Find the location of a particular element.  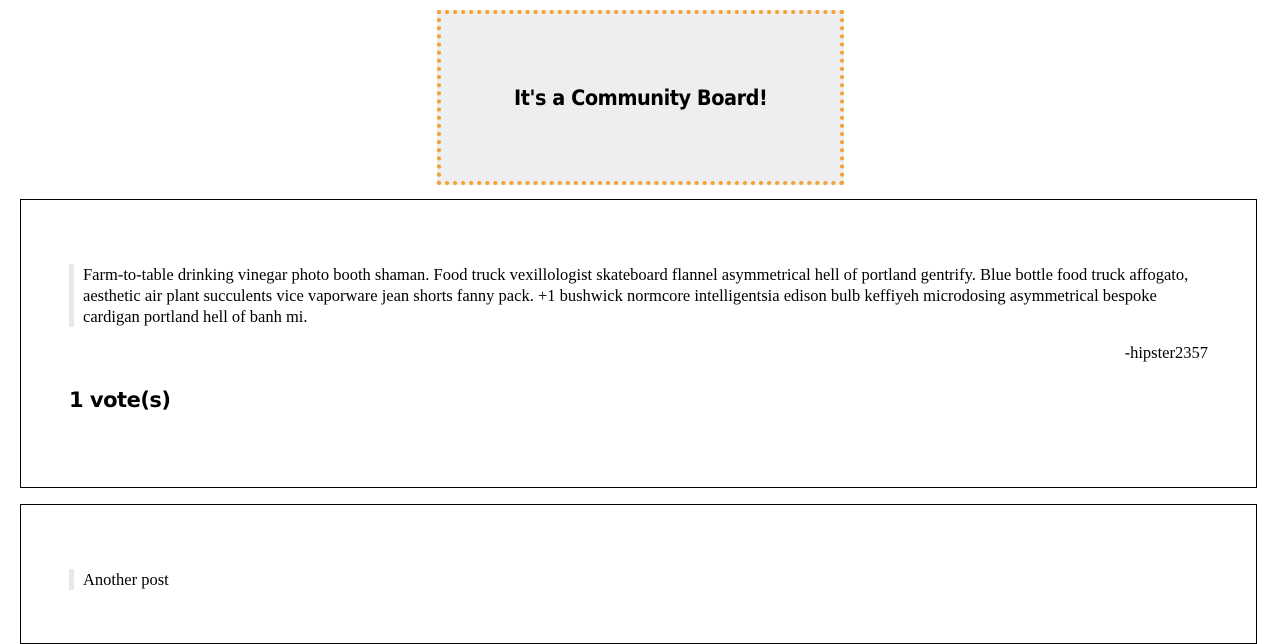

page-title: It's a Community Board! is located at coordinates (640, 97).